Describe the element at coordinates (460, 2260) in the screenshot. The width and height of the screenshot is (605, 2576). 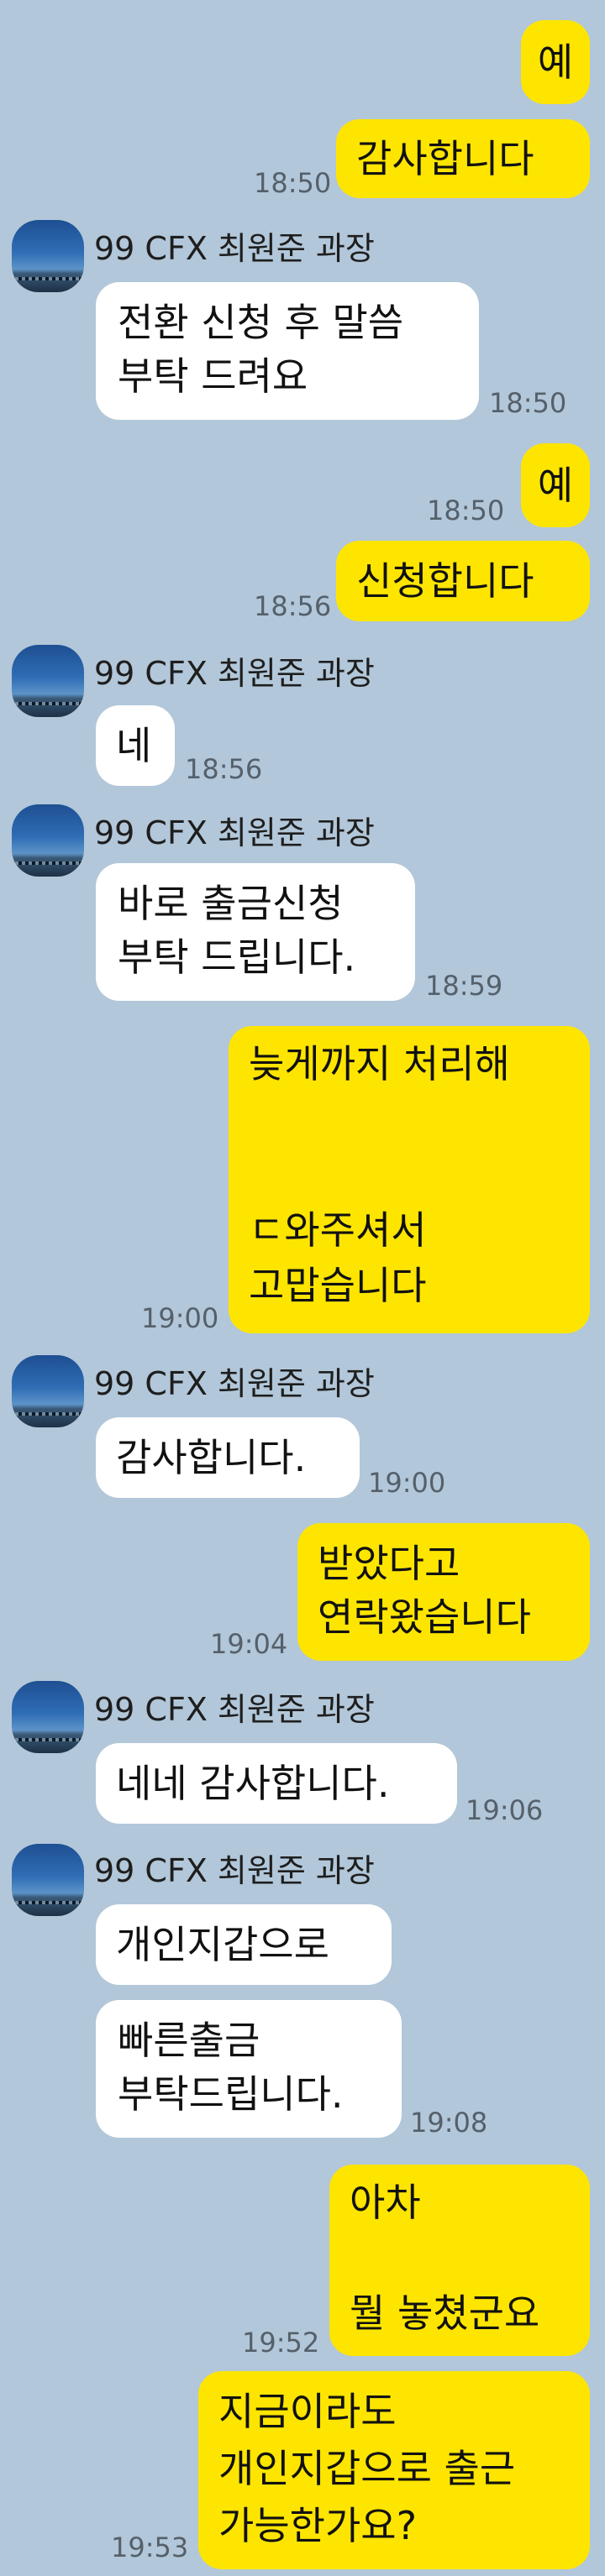
I see `outgoing-message-bubble: 아차 뭘 놓쳤군요` at that location.